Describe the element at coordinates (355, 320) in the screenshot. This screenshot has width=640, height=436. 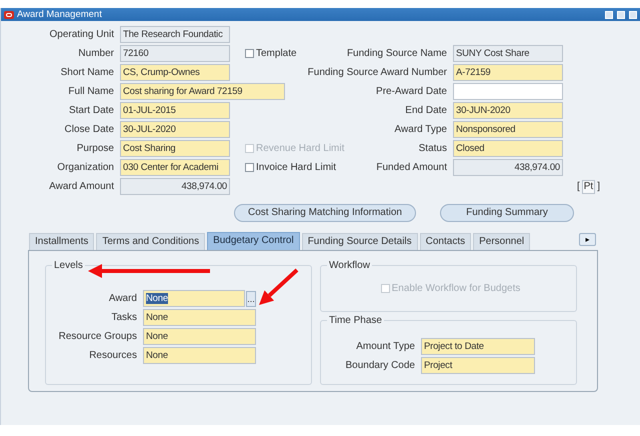
I see `group-title: Time Phase` at that location.